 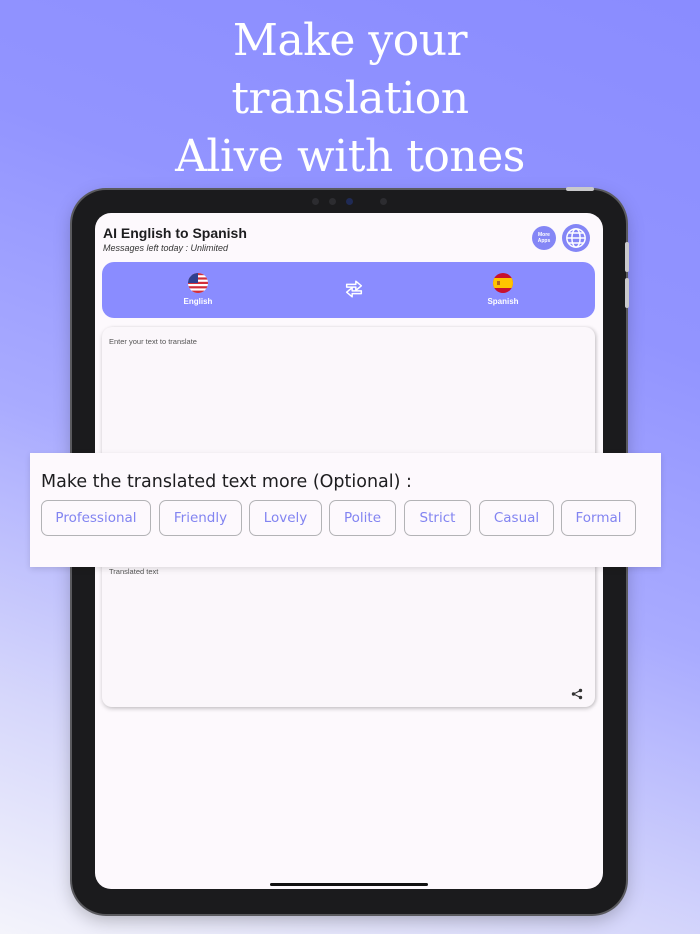 I want to click on more-apps-button: More Apps, so click(x=544, y=238).